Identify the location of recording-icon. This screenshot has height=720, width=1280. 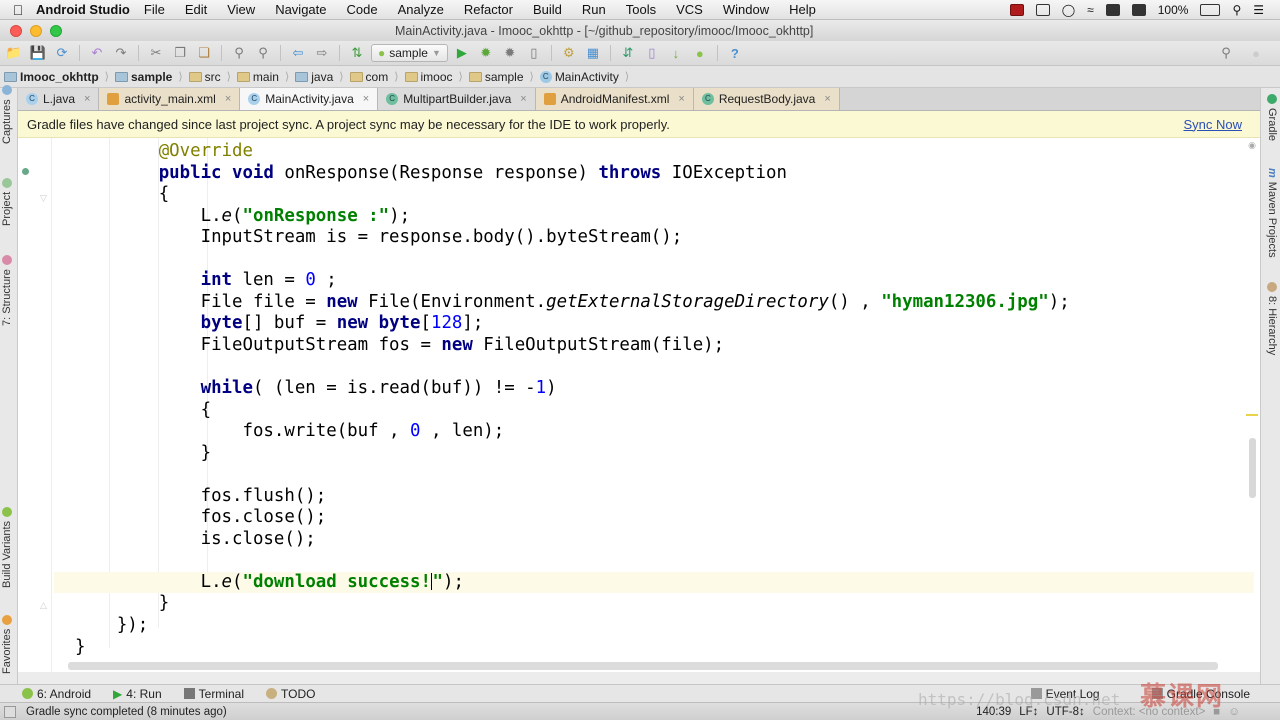
(1016, 9).